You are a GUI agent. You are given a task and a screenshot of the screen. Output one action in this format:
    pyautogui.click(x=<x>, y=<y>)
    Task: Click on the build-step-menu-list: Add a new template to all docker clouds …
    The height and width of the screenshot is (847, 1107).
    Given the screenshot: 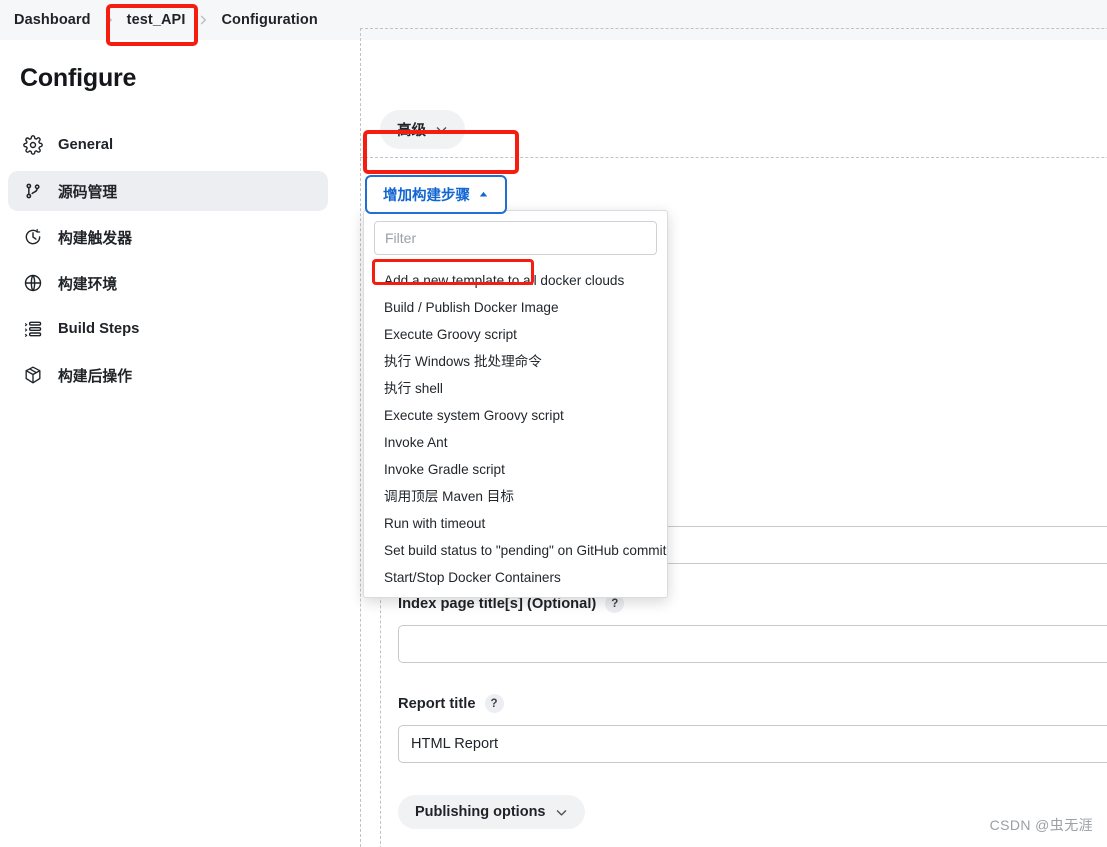 What is the action you would take?
    pyautogui.click(x=515, y=428)
    